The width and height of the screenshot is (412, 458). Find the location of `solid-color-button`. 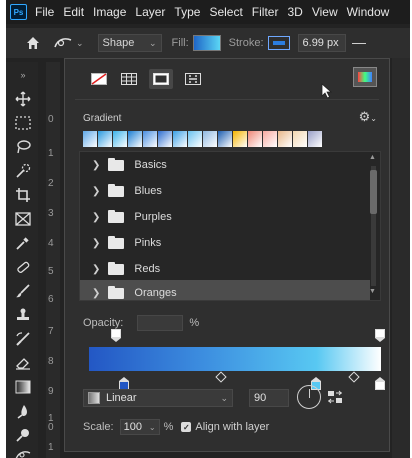

solid-color-button is located at coordinates (129, 79).